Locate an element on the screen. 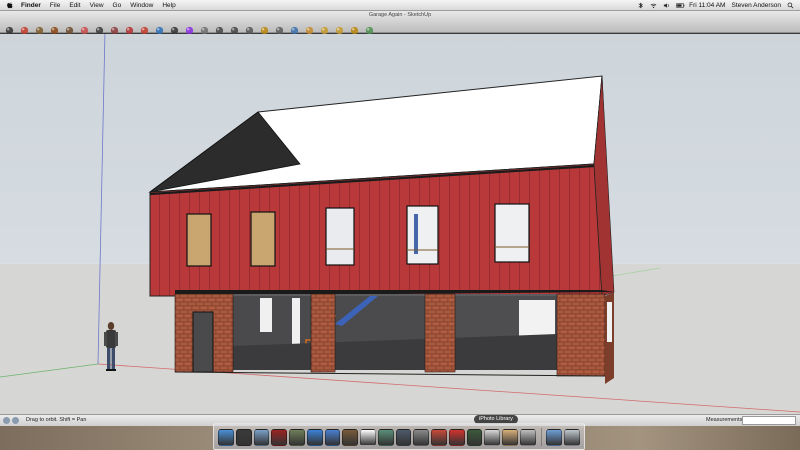 The image size is (800, 450). textedit-icon is located at coordinates (439, 437).